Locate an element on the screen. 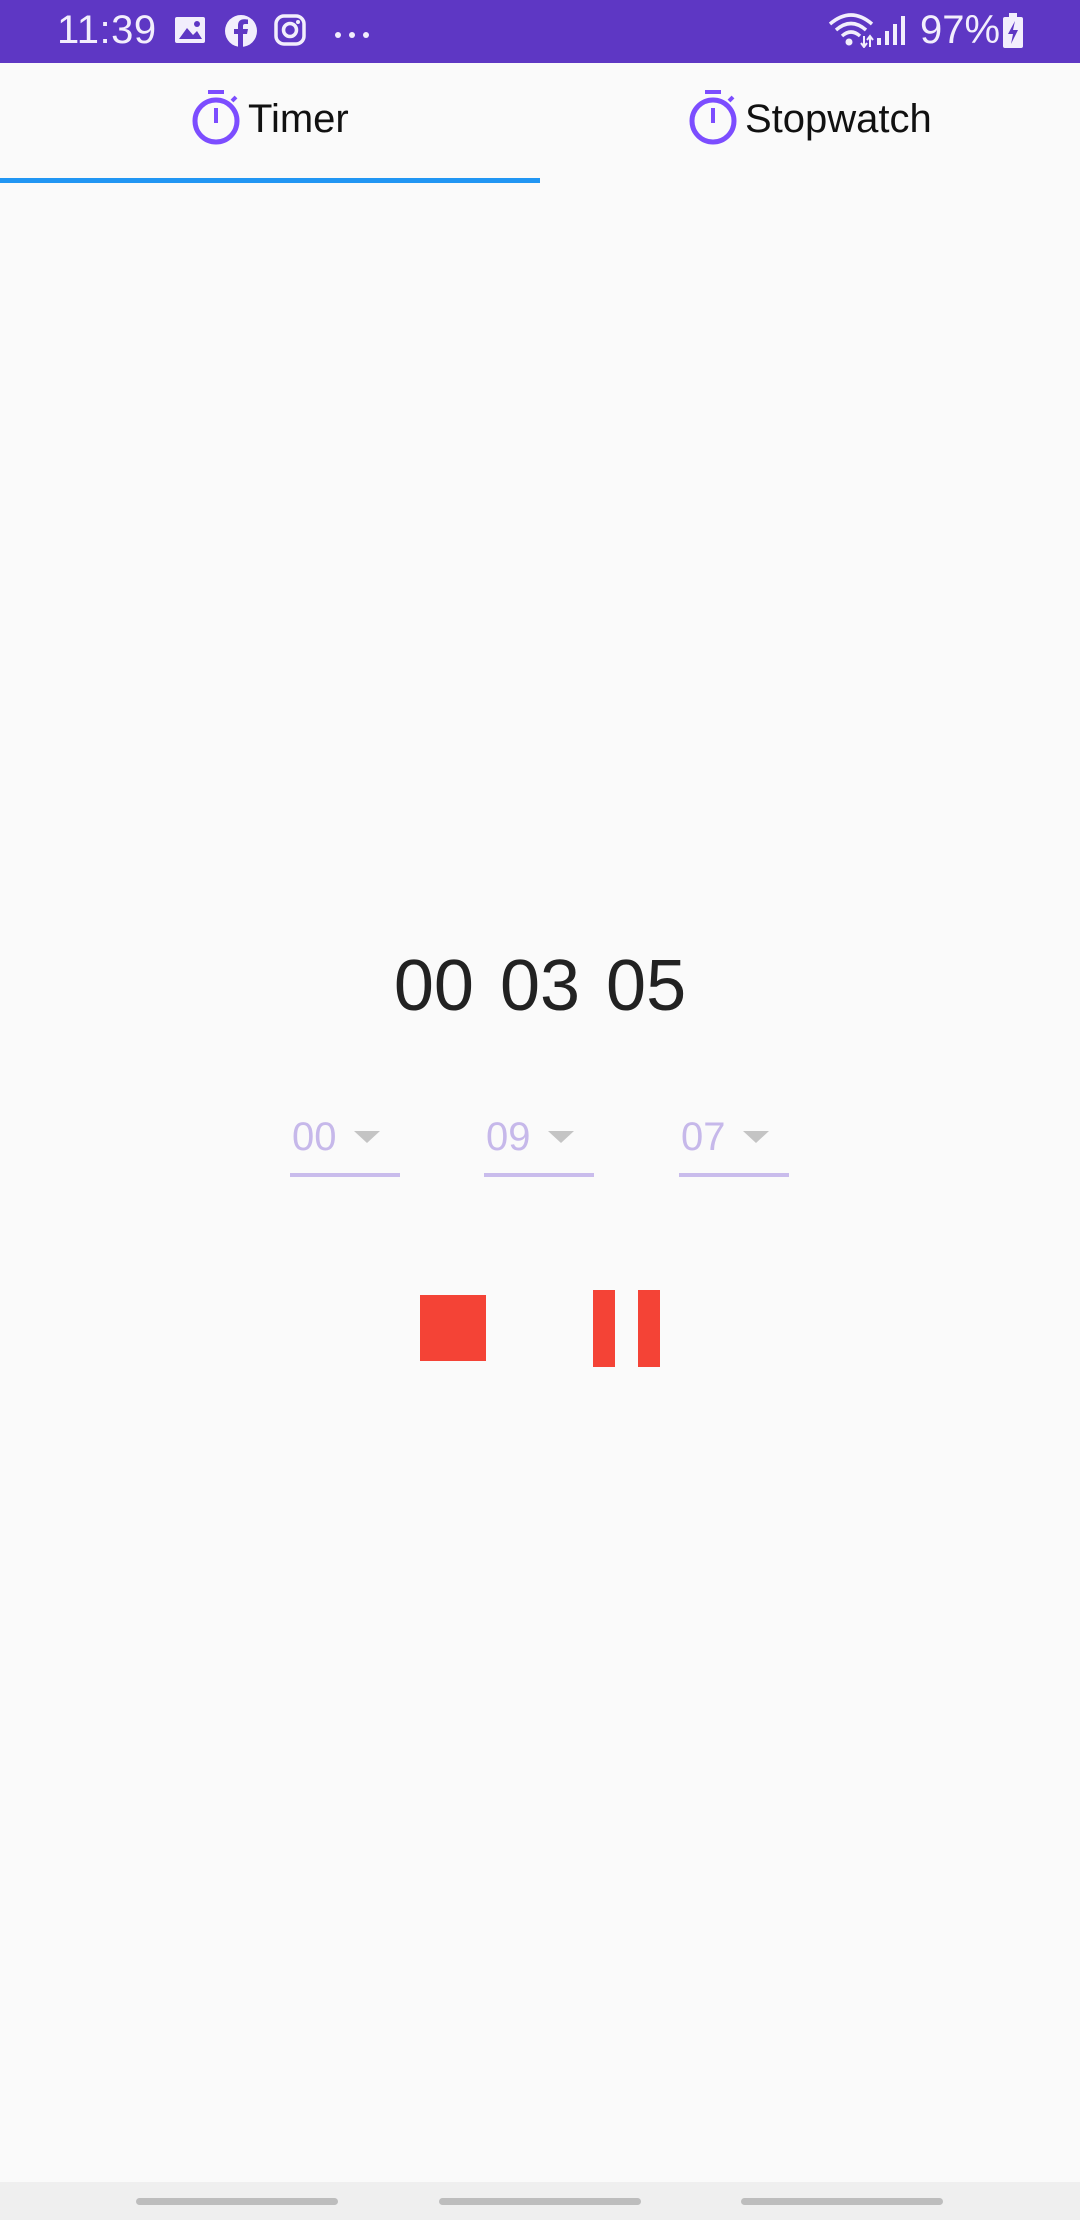 This screenshot has height=2220, width=1080. hours-value: 00 is located at coordinates (314, 1137).